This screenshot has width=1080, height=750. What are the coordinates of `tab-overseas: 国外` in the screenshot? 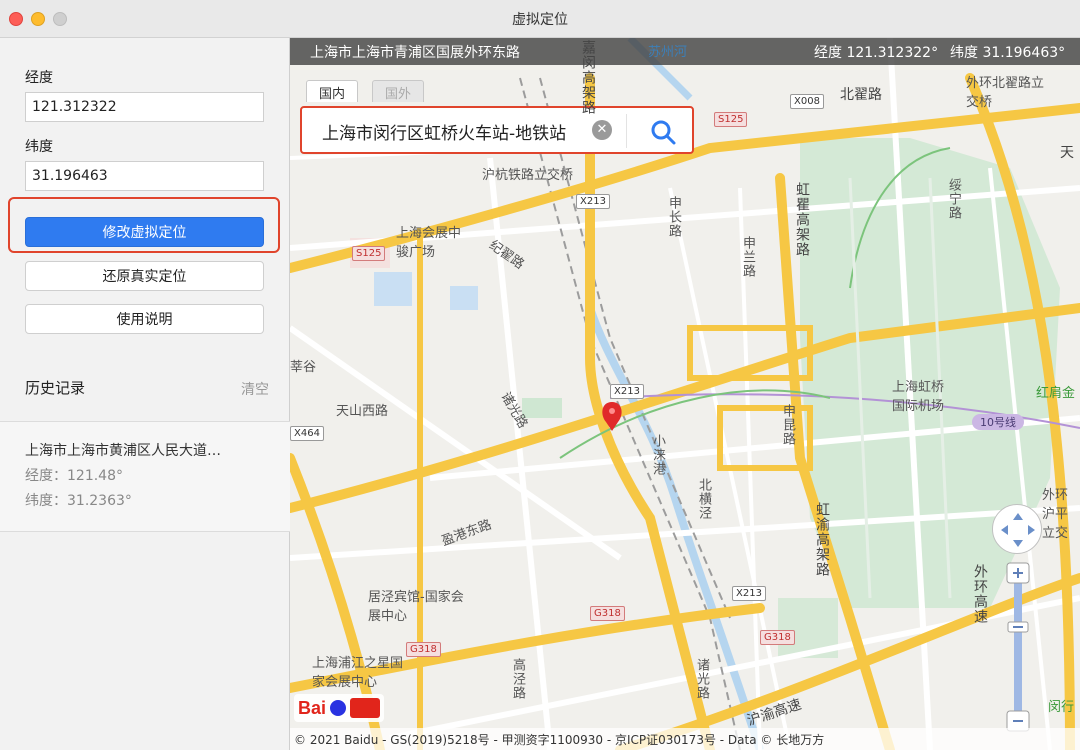 It's located at (398, 91).